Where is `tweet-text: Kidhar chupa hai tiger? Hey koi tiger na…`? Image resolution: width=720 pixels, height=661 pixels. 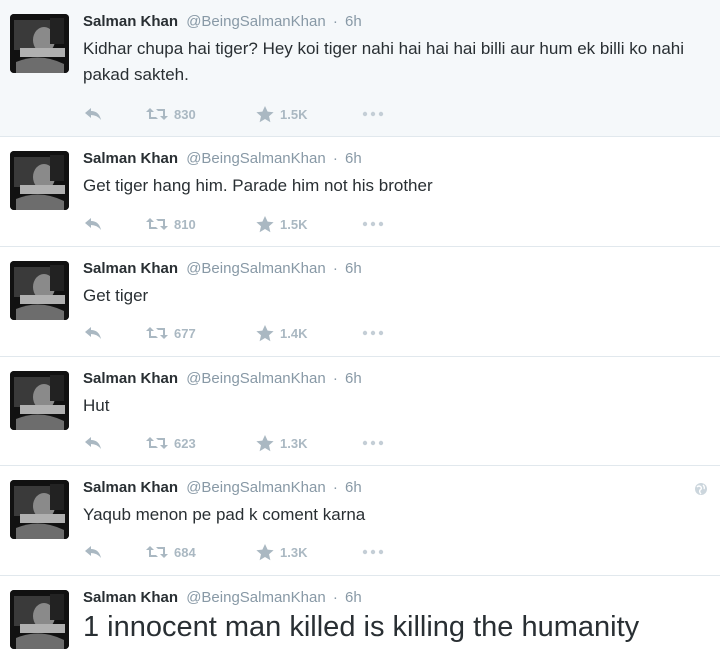
tweet-text: Kidhar chupa hai tiger? Hey koi tiger na… is located at coordinates (384, 61).